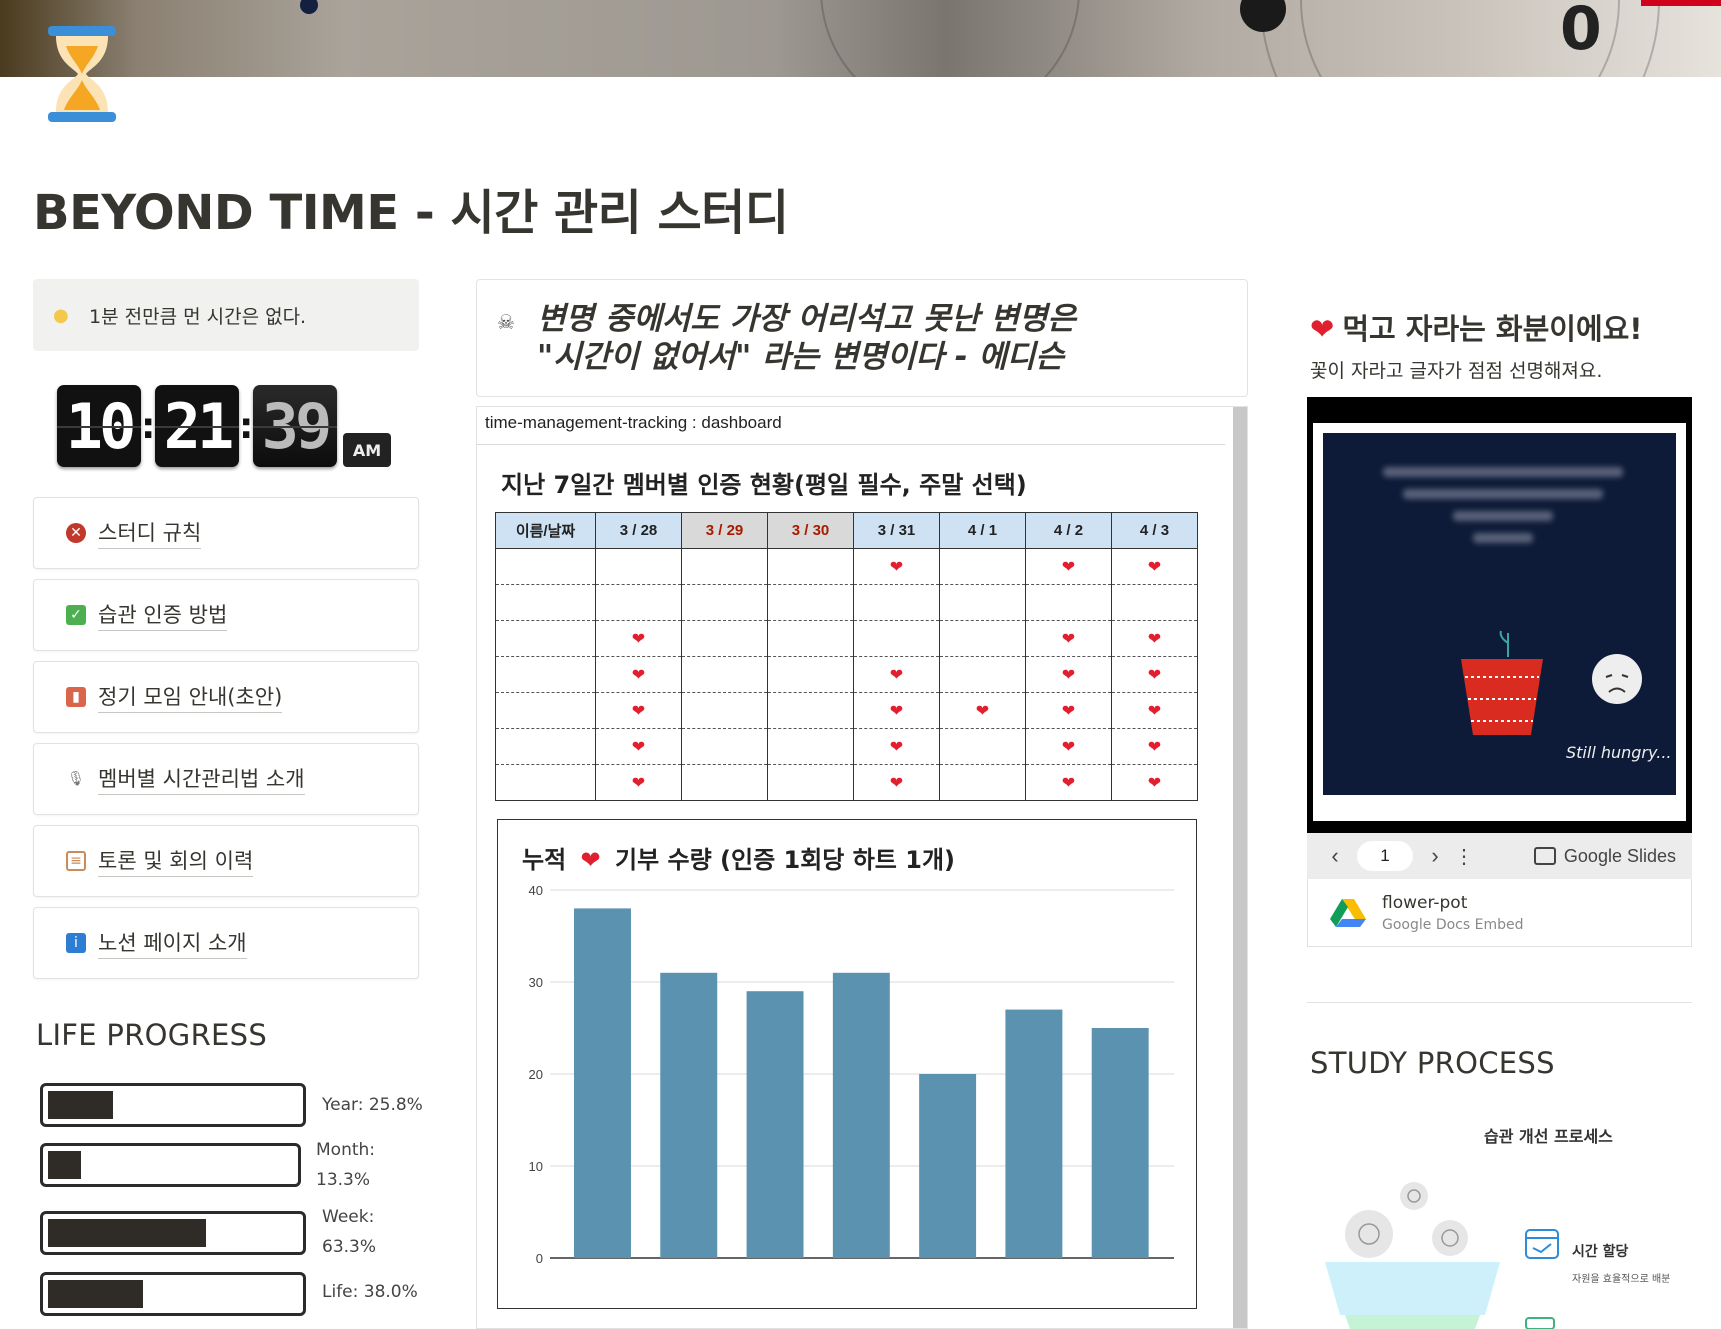 The height and width of the screenshot is (1329, 1721). I want to click on clock-seconds: 39, so click(295, 426).